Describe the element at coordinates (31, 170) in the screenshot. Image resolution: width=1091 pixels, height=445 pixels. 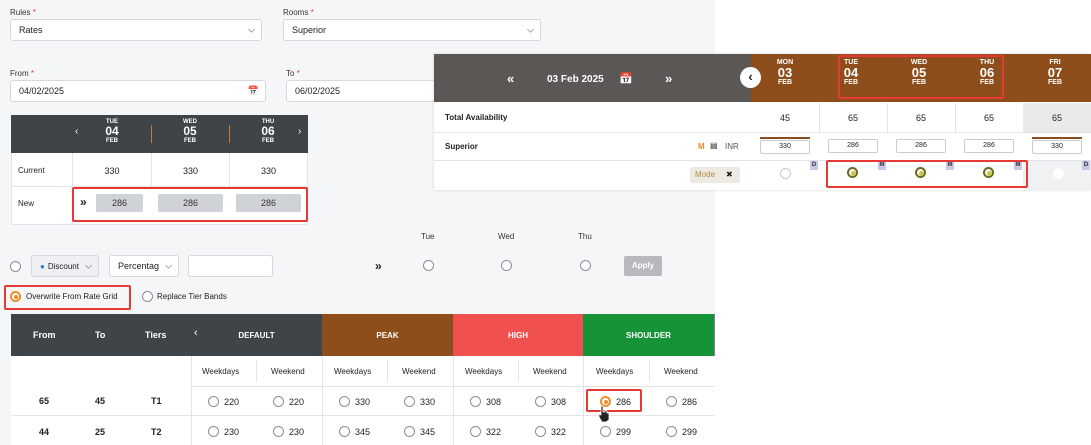
I see `current-label: Current` at that location.